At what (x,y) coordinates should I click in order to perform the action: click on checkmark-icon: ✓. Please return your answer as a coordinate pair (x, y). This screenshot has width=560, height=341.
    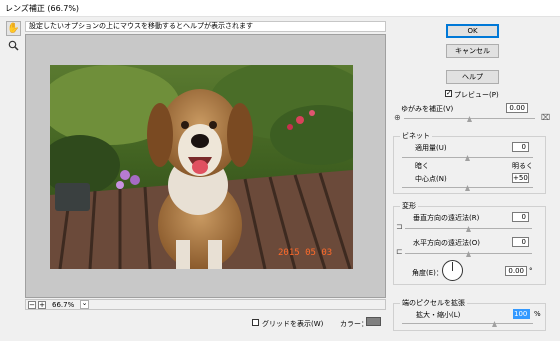
    Looking at the image, I should click on (449, 93).